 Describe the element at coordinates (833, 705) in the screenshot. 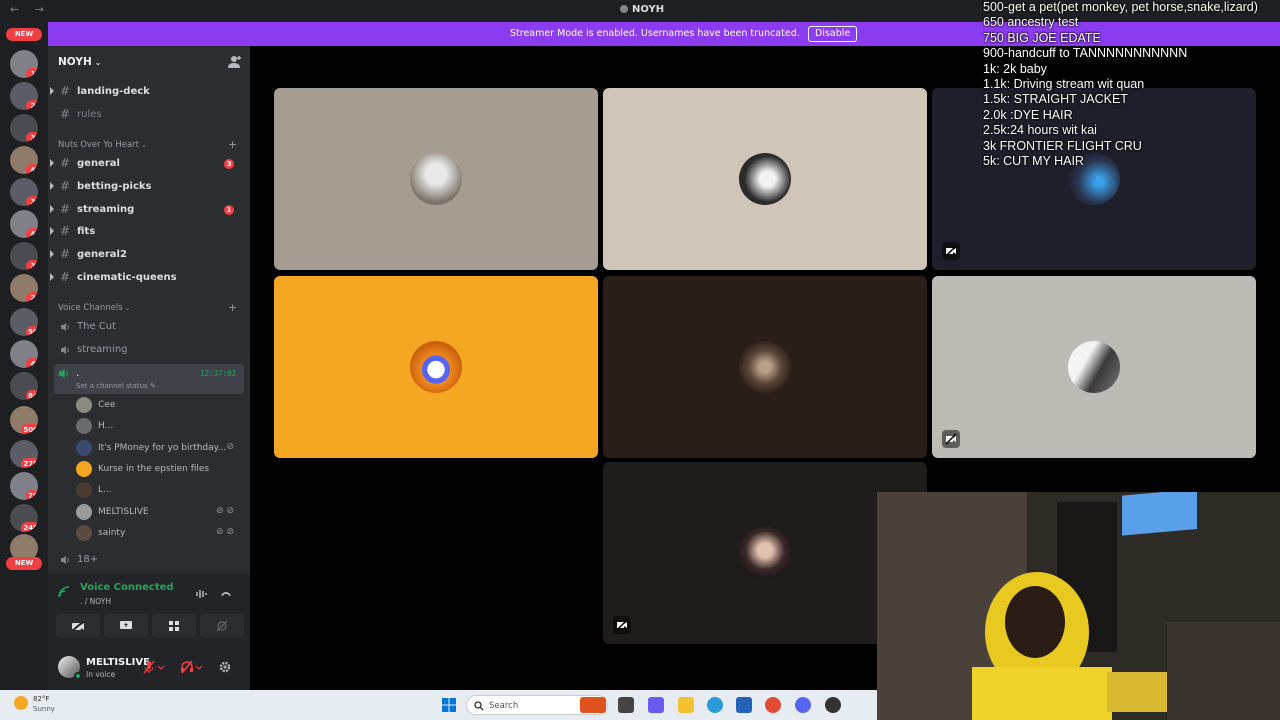

I see `obs-icon` at that location.